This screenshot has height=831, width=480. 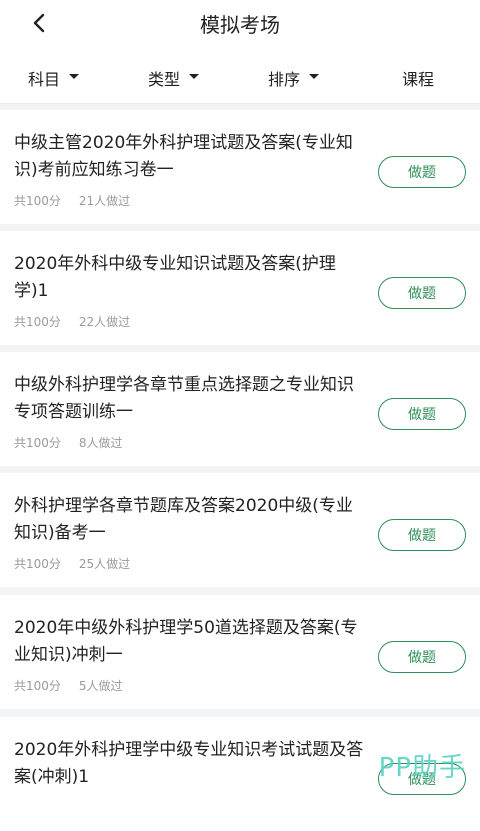 What do you see at coordinates (68, 442) in the screenshot?
I see `exam-meta: 共100分 8人做过` at bounding box center [68, 442].